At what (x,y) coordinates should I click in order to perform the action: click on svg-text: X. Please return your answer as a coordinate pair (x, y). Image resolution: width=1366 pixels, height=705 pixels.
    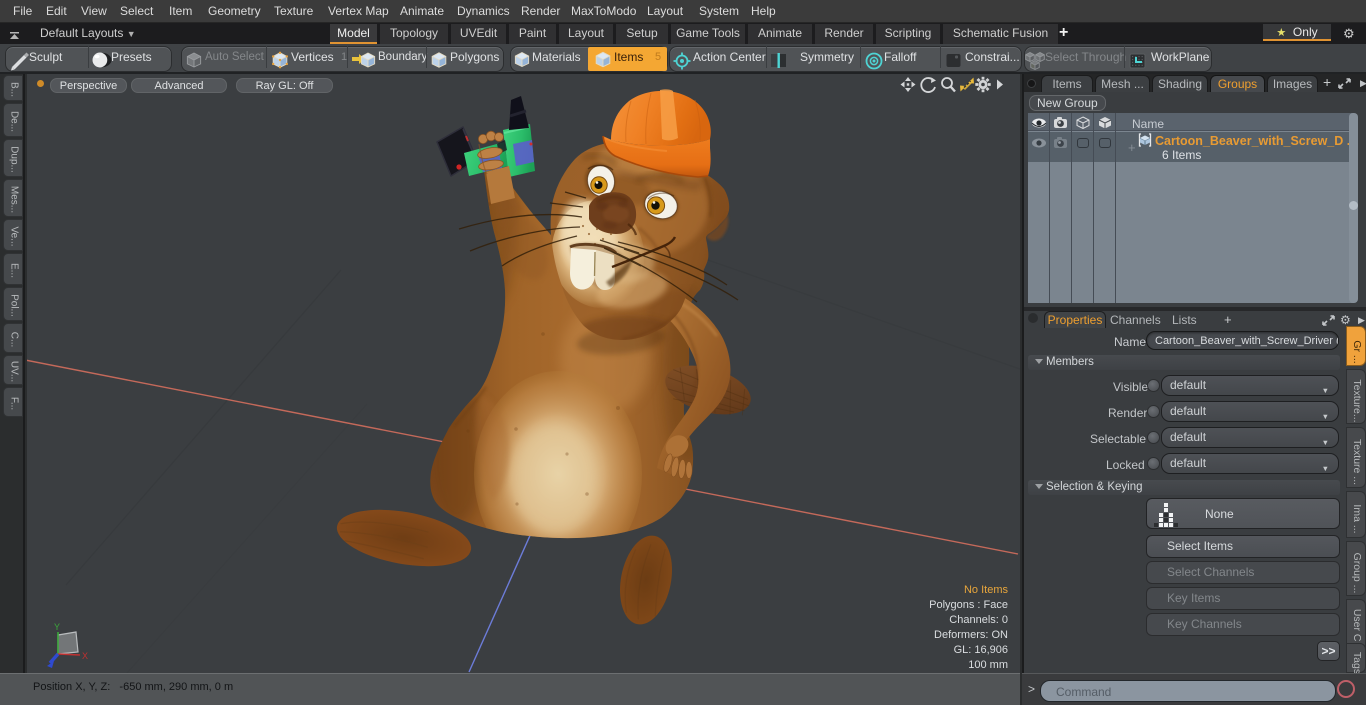
    Looking at the image, I should click on (85, 656).